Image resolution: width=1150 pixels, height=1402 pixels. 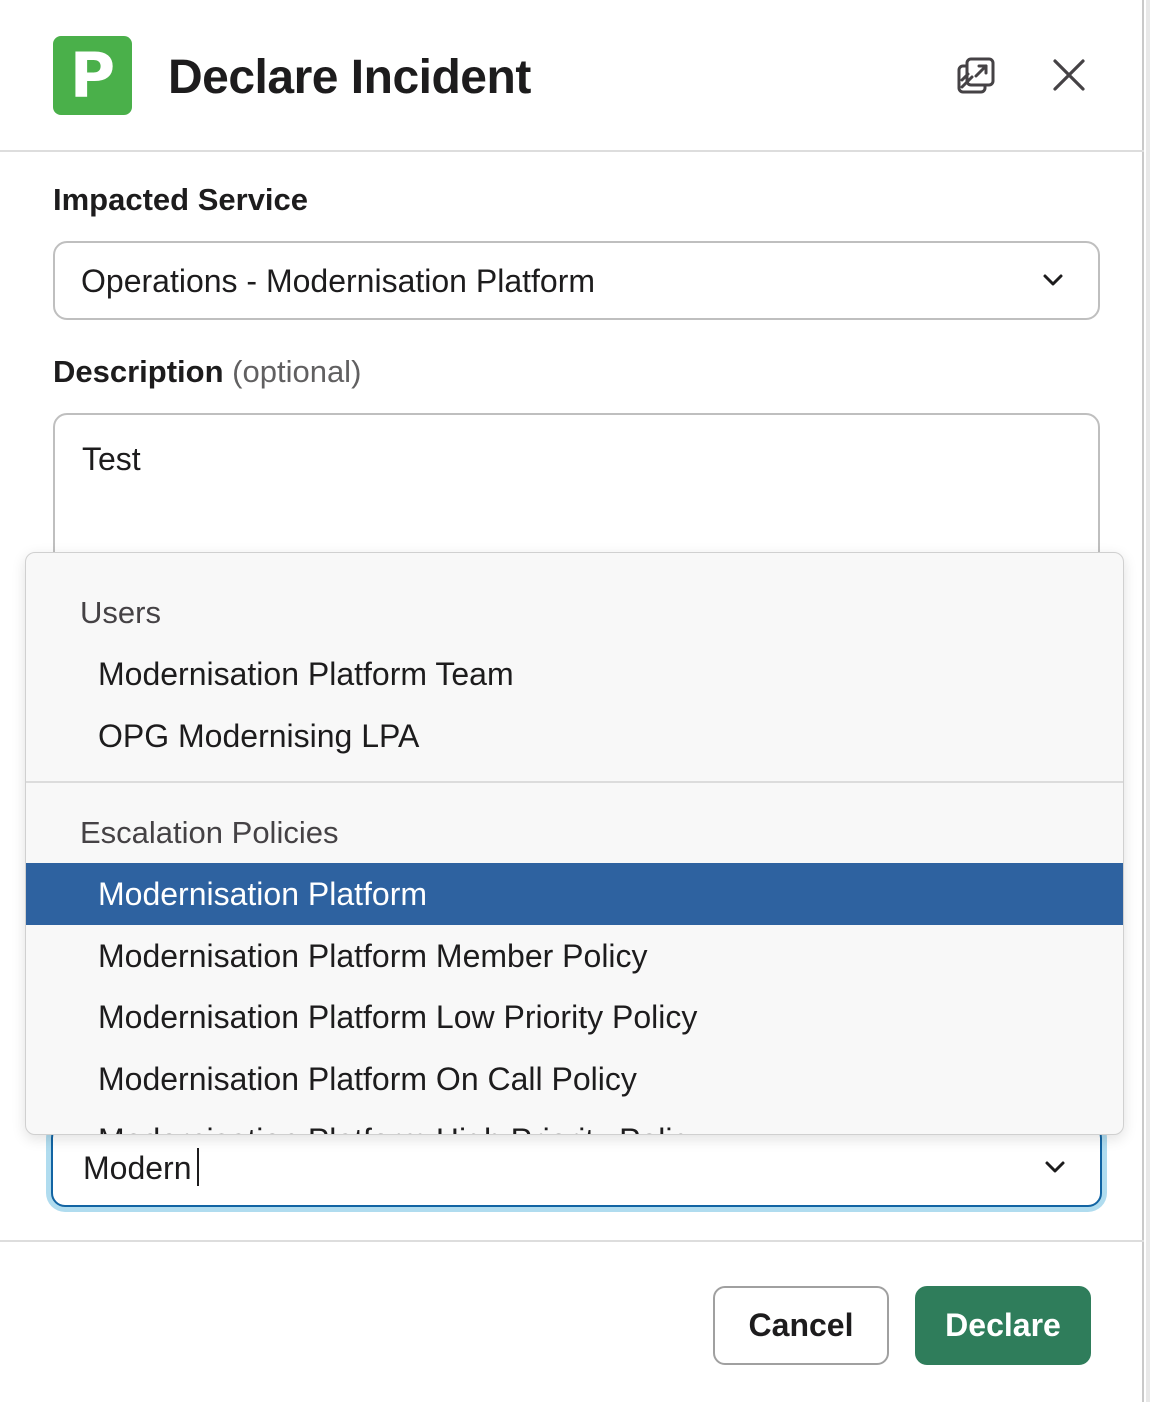 I want to click on option-opg-modernising-lpa: OPG Modernising LPA, so click(x=574, y=736).